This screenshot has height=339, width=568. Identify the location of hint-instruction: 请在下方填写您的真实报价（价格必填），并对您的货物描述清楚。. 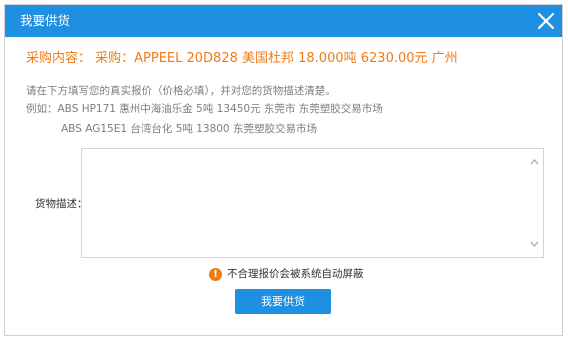
(181, 91).